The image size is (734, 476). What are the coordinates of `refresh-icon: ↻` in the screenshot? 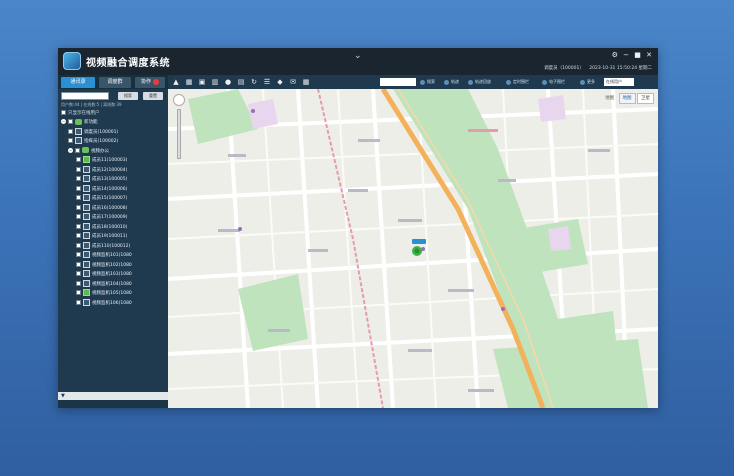 It's located at (254, 82).